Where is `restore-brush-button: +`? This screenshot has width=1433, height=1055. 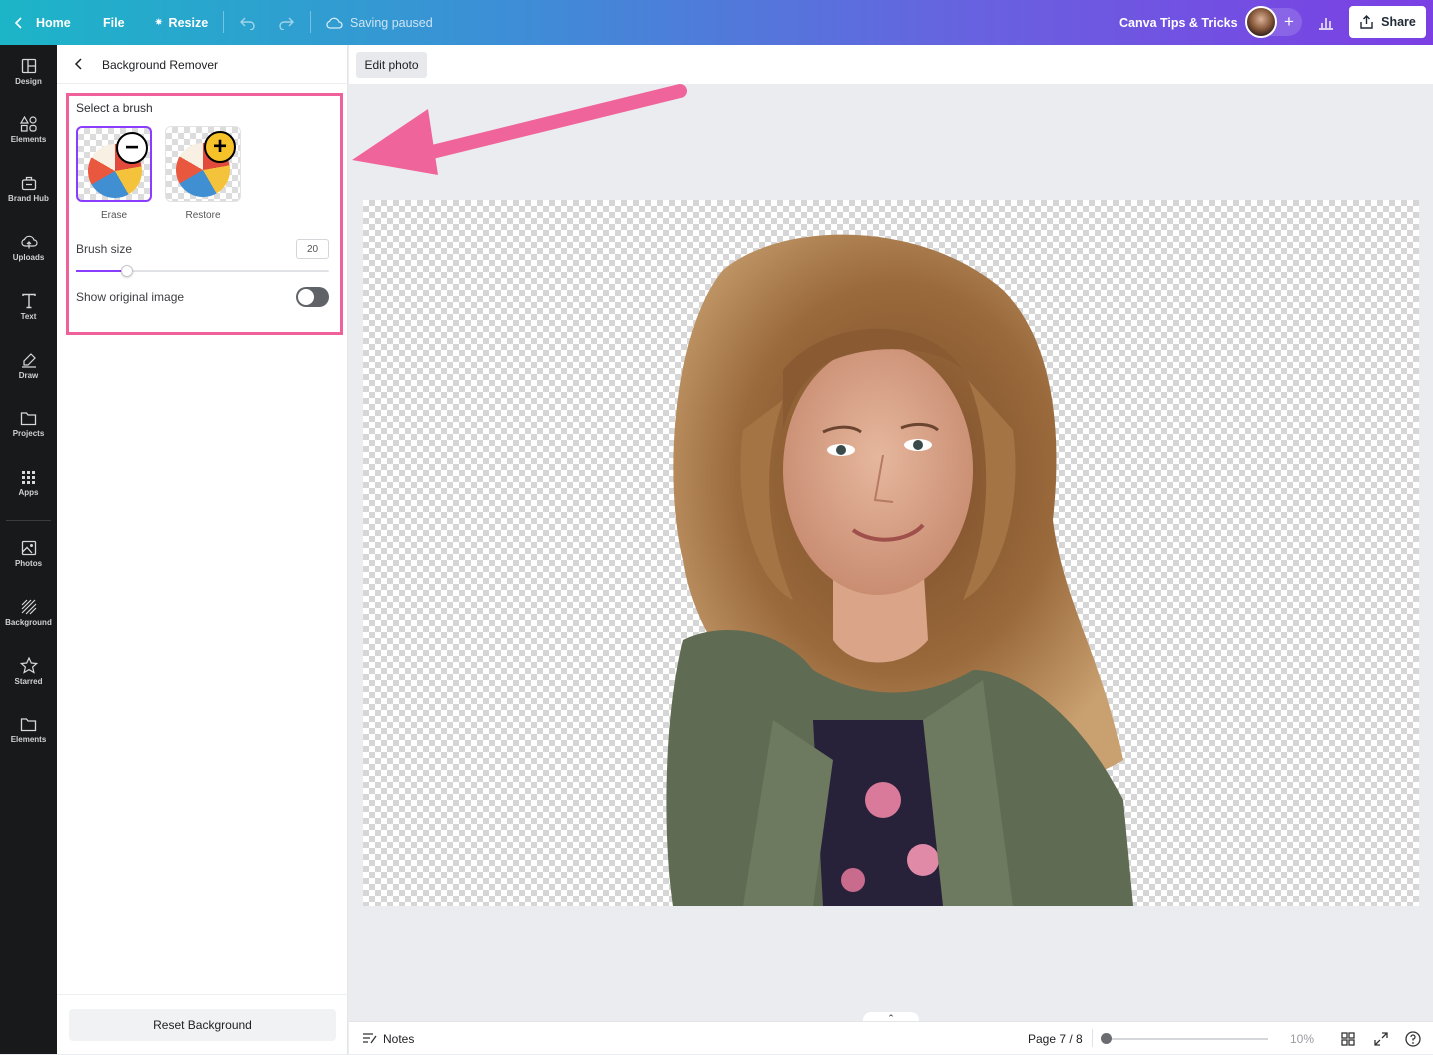
restore-brush-button: + is located at coordinates (203, 164).